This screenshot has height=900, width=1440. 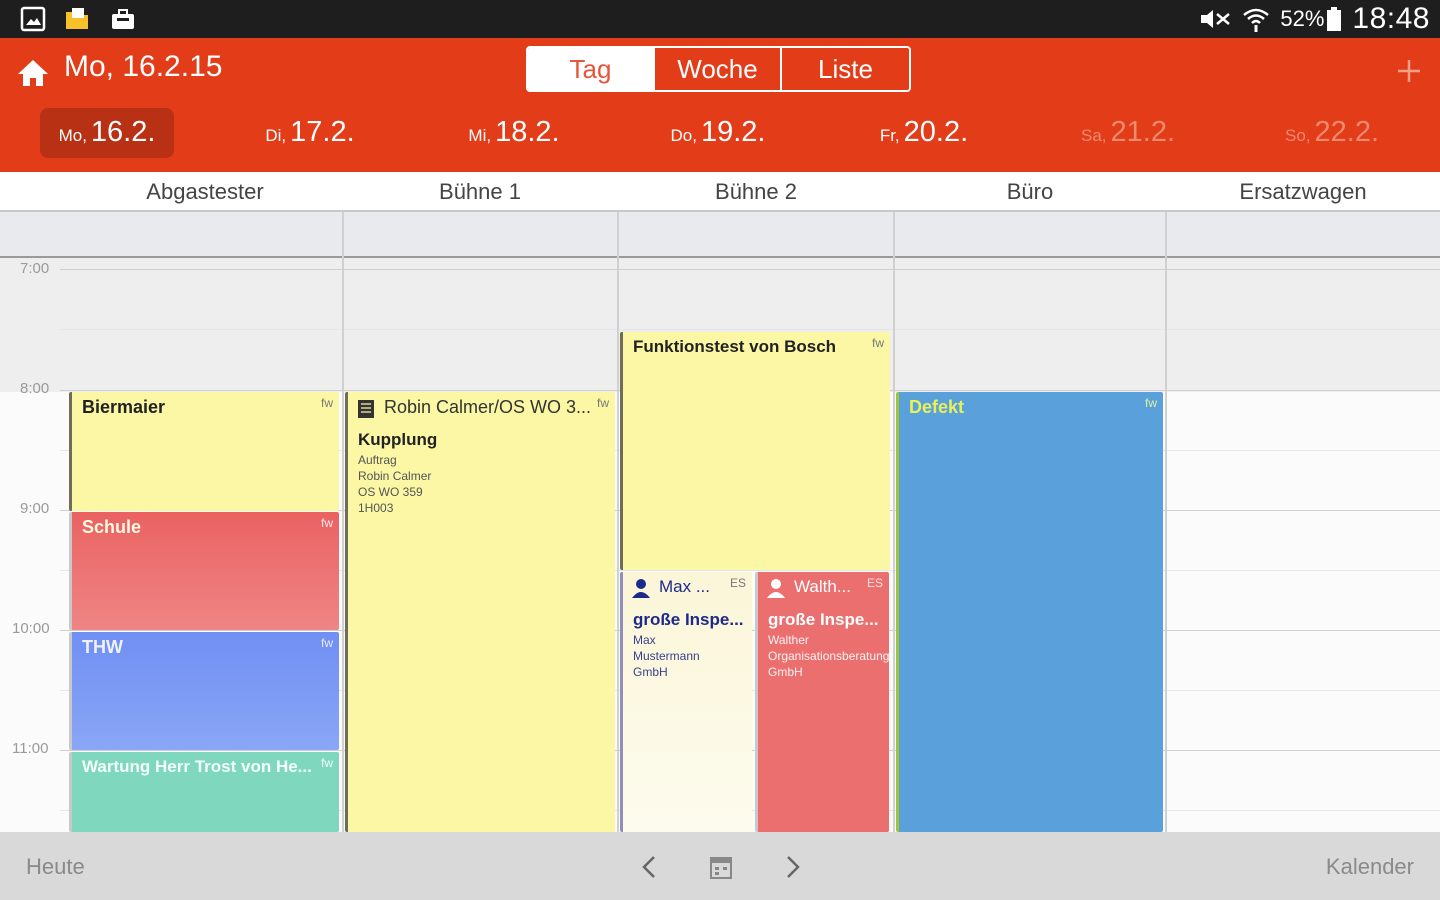 What do you see at coordinates (733, 132) in the screenshot?
I see `day-date: 19.2.` at bounding box center [733, 132].